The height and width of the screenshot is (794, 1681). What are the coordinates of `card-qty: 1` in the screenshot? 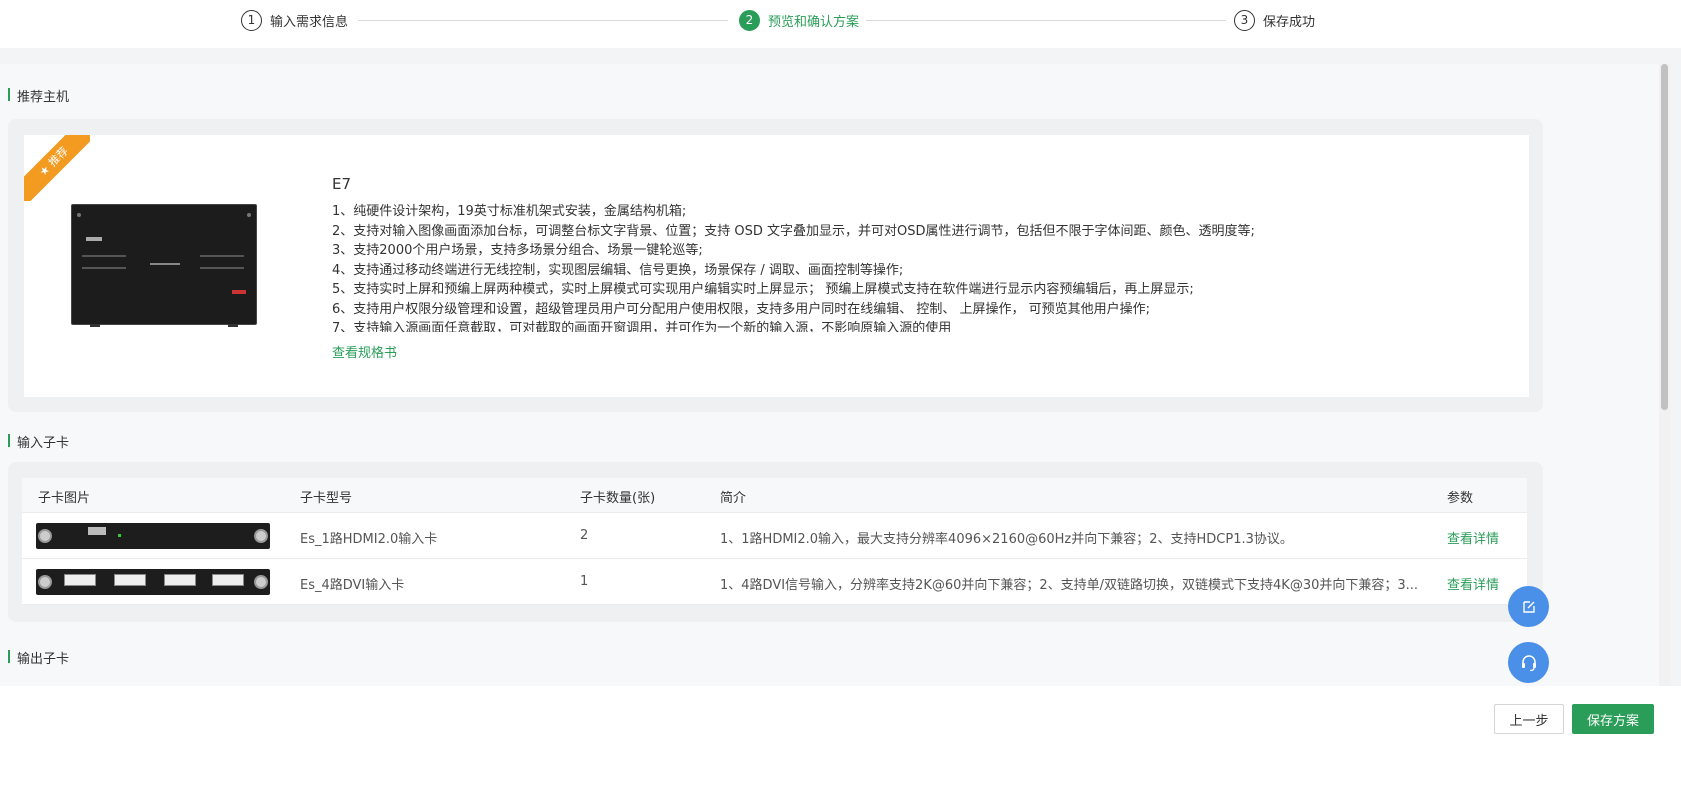 It's located at (584, 581).